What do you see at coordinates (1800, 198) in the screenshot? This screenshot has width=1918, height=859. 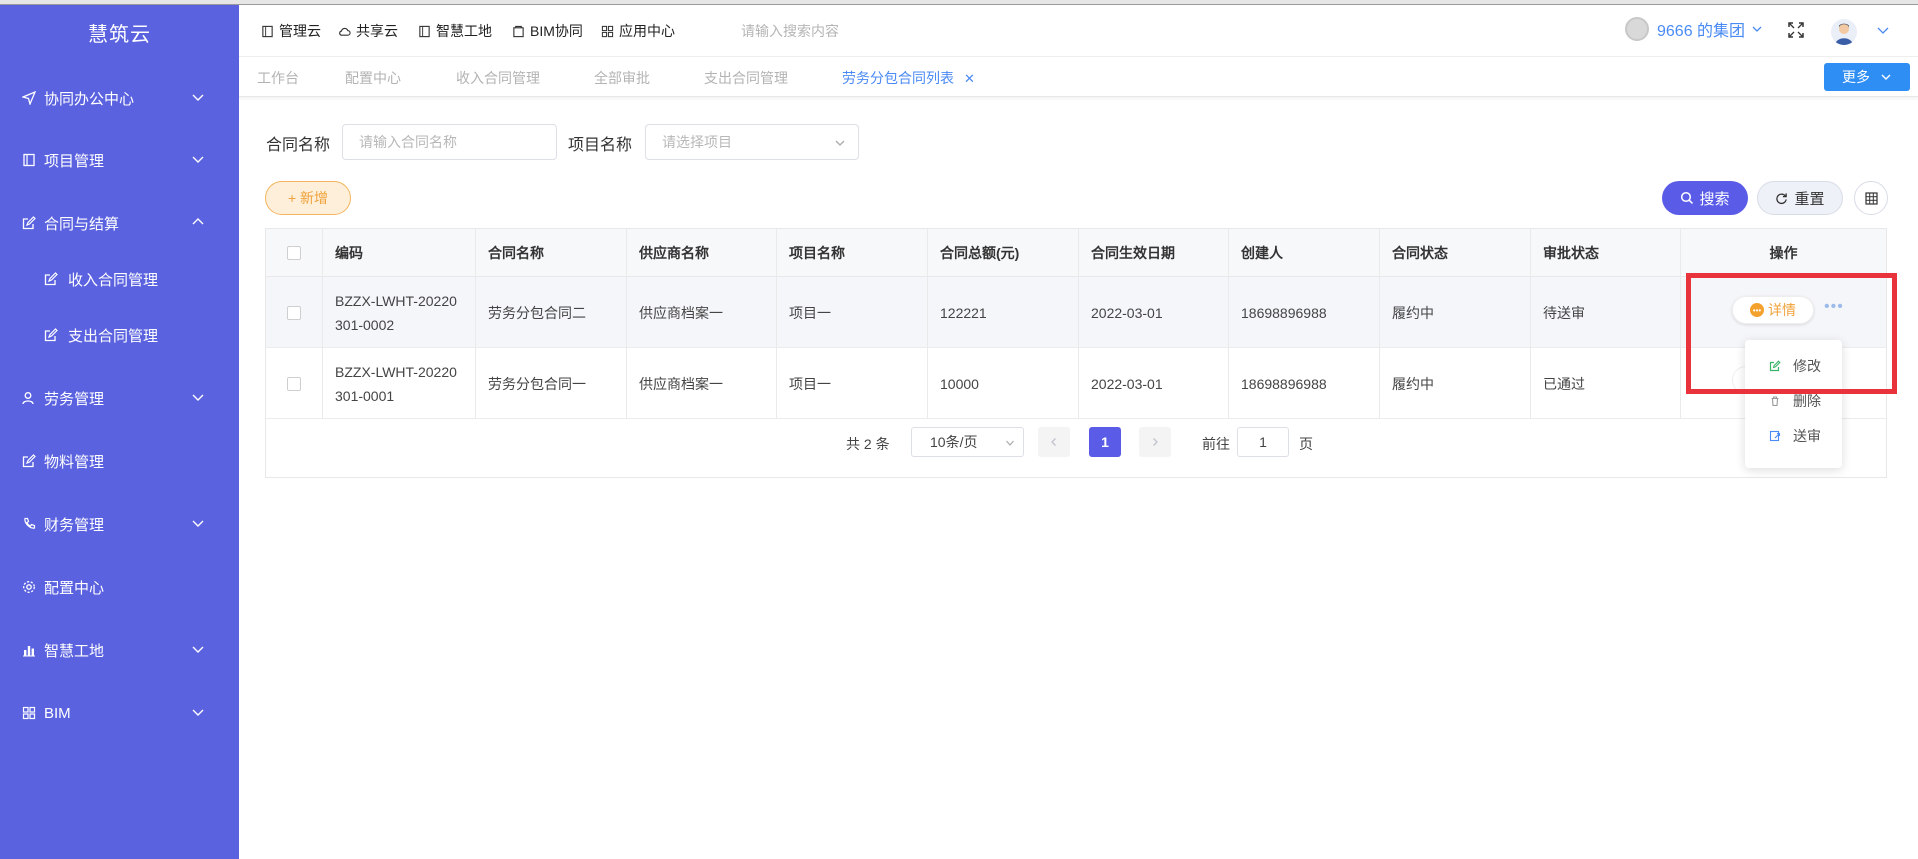 I see `reset-button: 重置` at bounding box center [1800, 198].